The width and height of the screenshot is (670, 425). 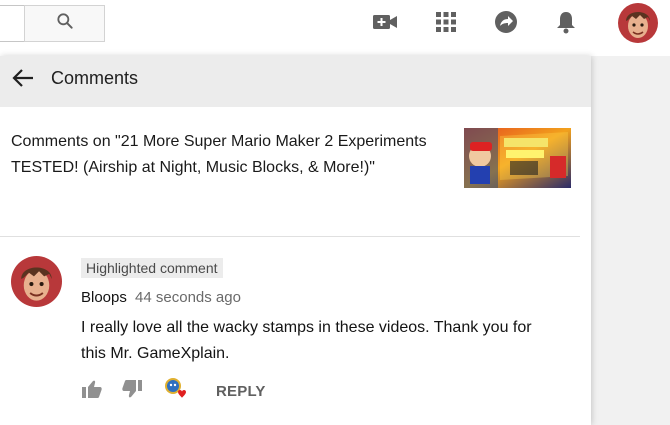 I want to click on creator-heart-button, so click(x=176, y=389).